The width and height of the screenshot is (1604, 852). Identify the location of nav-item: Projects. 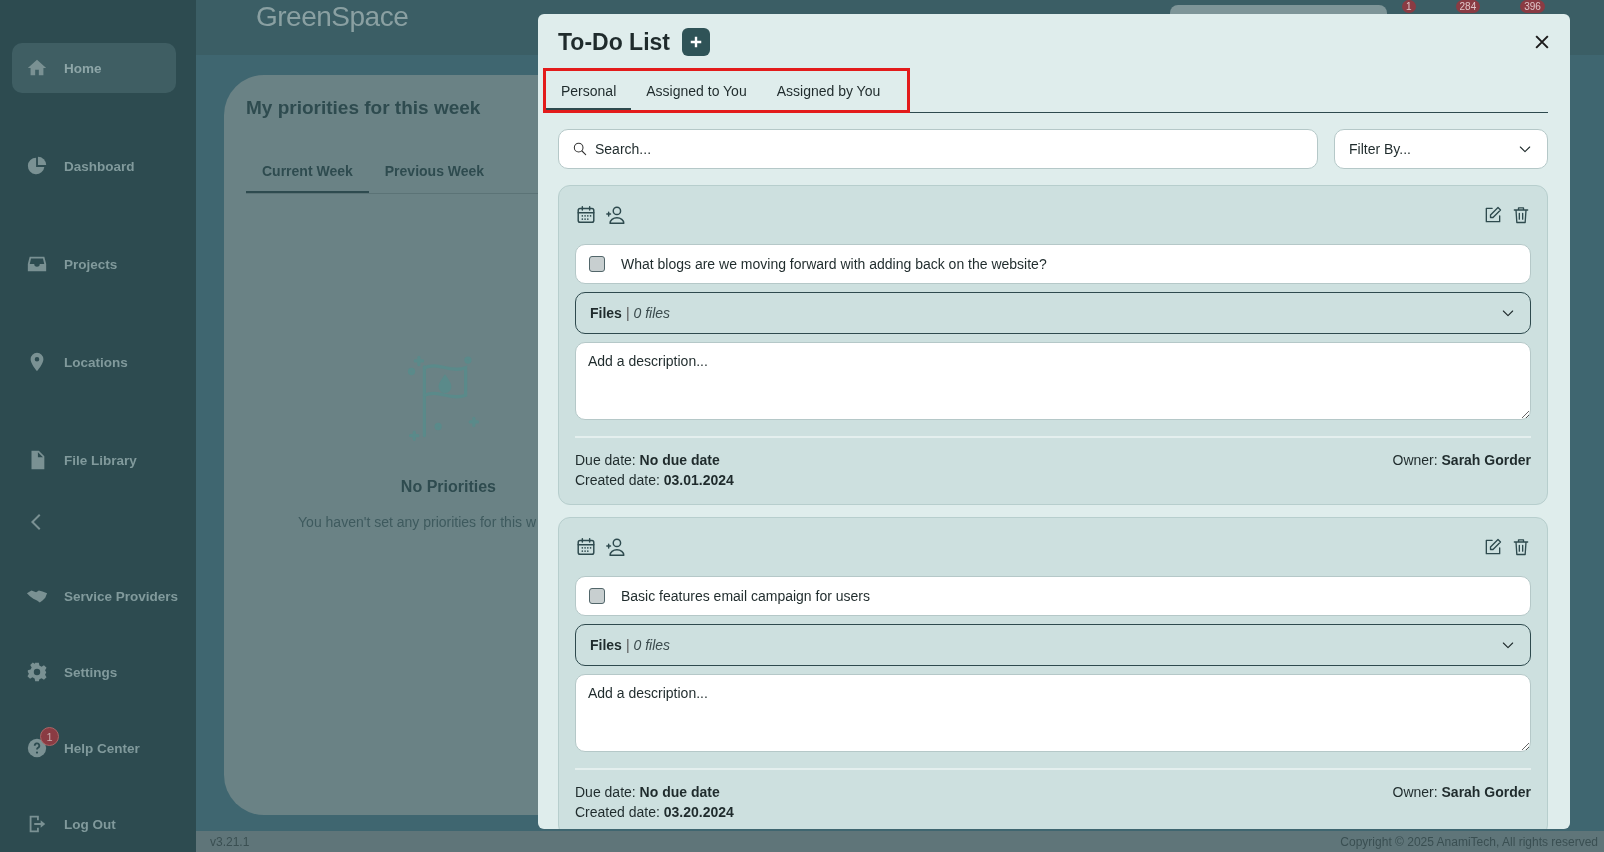
(101, 264).